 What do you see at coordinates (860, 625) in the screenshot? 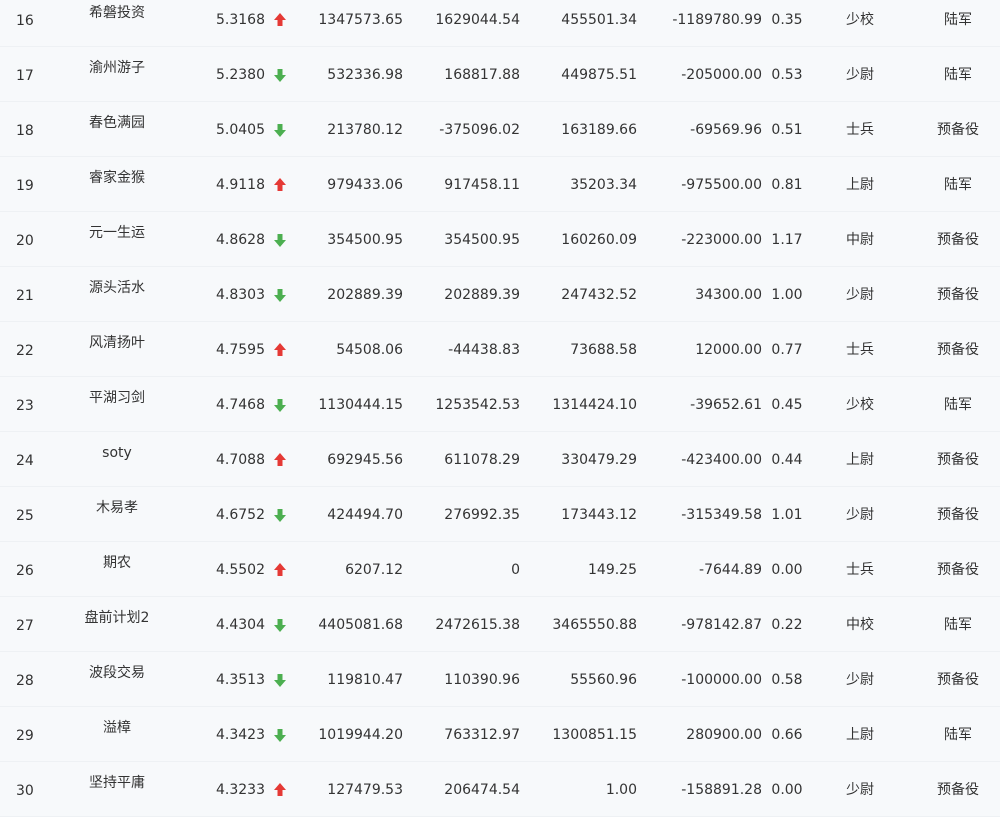
I see `rank-grade-cell: 中校` at bounding box center [860, 625].